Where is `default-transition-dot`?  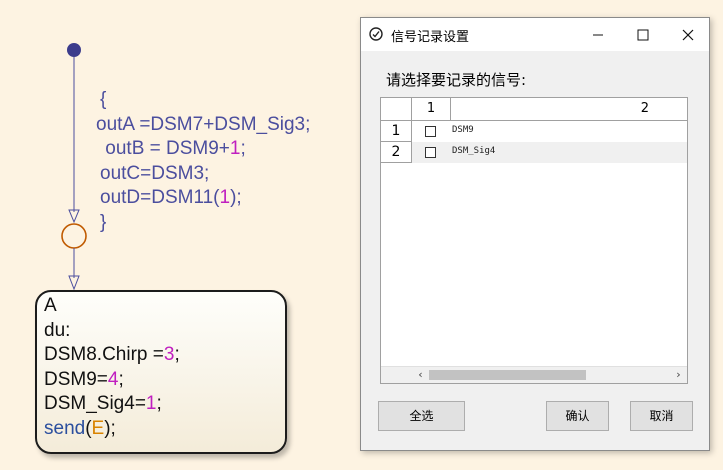
default-transition-dot is located at coordinates (74, 50).